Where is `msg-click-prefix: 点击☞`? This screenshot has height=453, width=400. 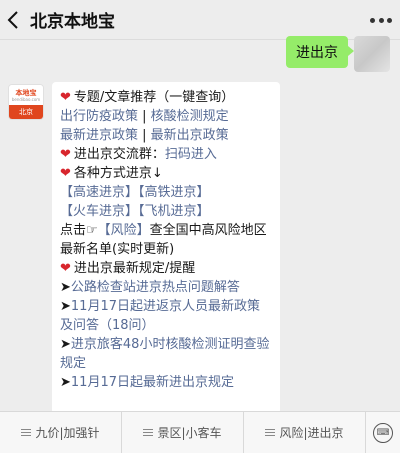
msg-click-prefix: 点击☞ is located at coordinates (79, 230).